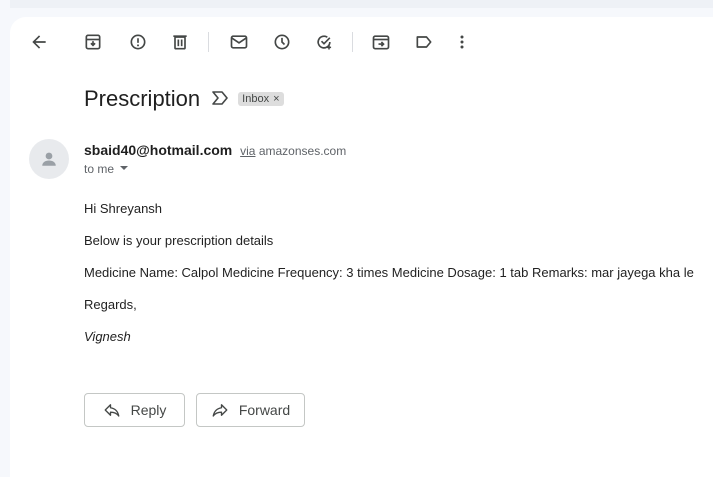 The height and width of the screenshot is (477, 713). I want to click on mark-unread-icon, so click(239, 42).